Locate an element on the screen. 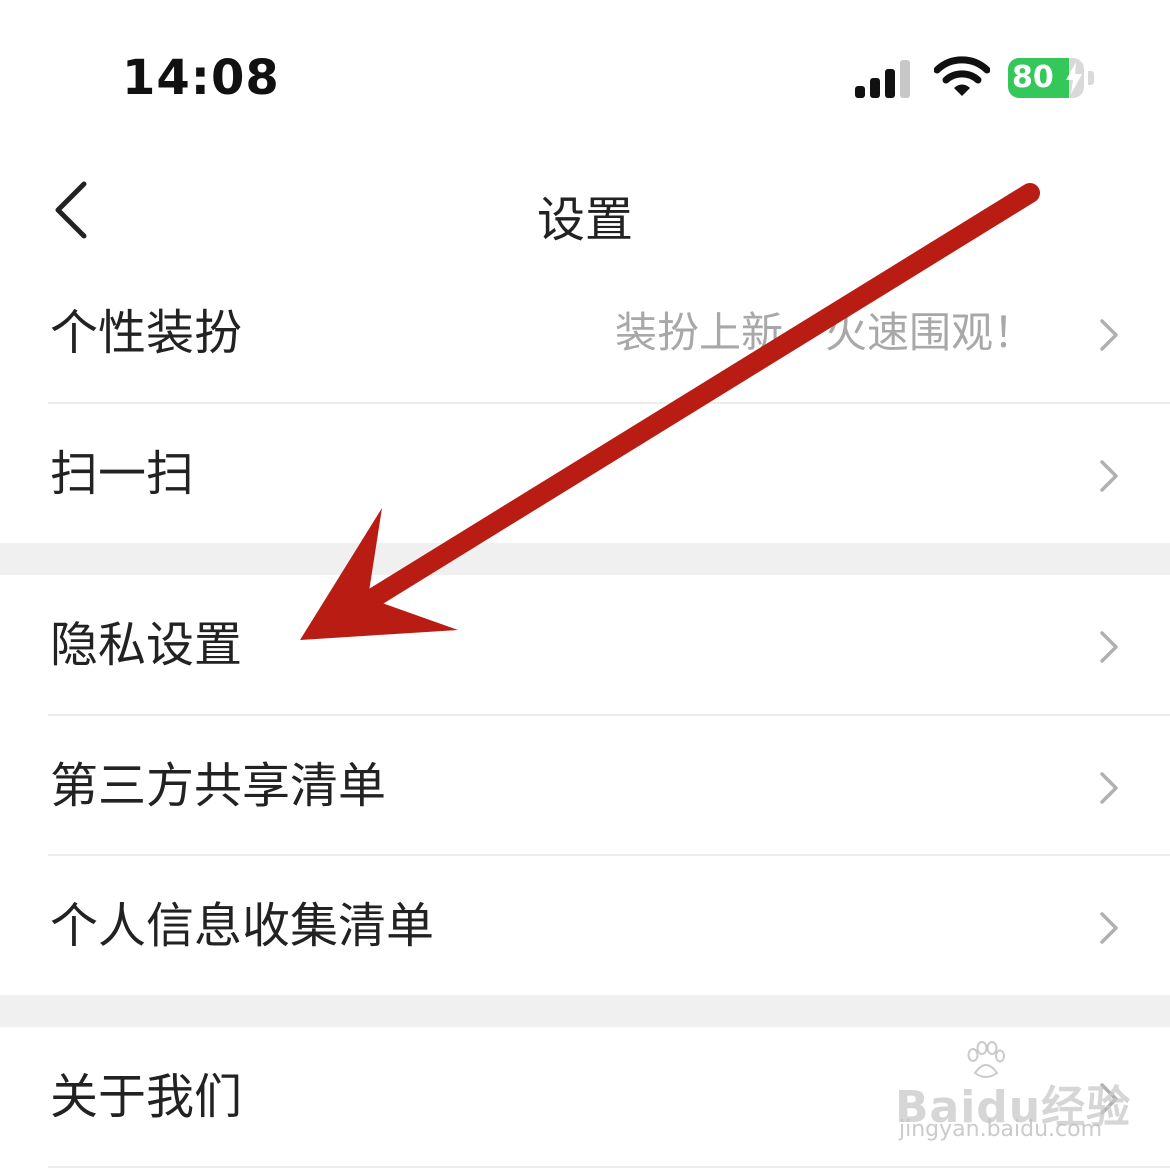 The height and width of the screenshot is (1170, 1170). battery-level: 80 is located at coordinates (1033, 77).